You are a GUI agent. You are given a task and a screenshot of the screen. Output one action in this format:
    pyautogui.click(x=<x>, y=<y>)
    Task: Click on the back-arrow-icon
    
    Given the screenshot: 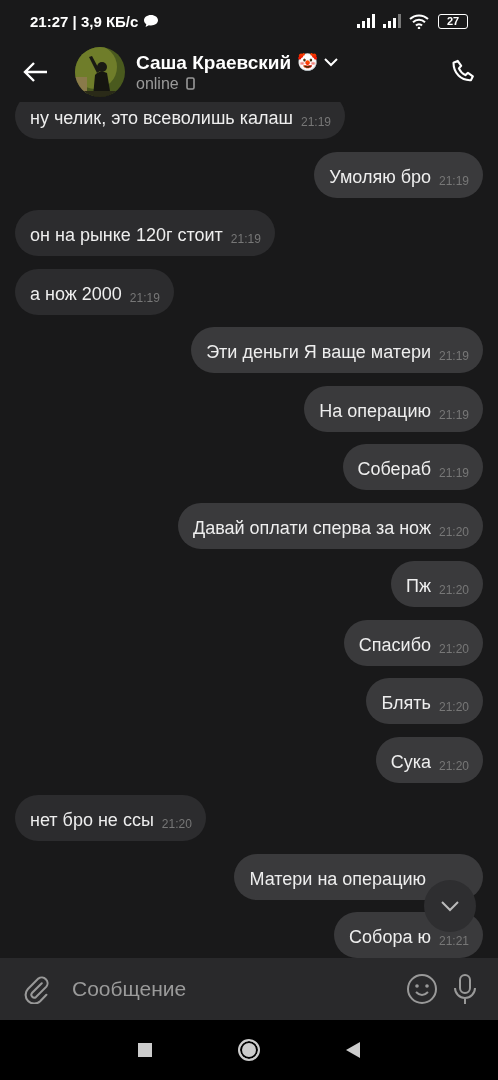 What is the action you would take?
    pyautogui.click(x=35, y=72)
    